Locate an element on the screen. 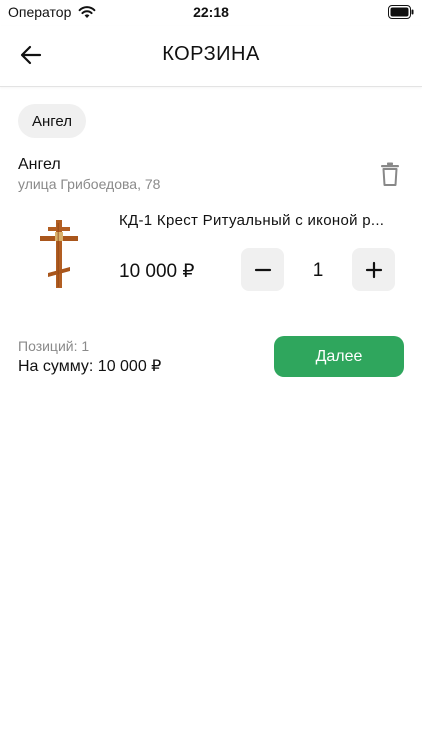 The image size is (422, 750). store-name: Ангел is located at coordinates (39, 164).